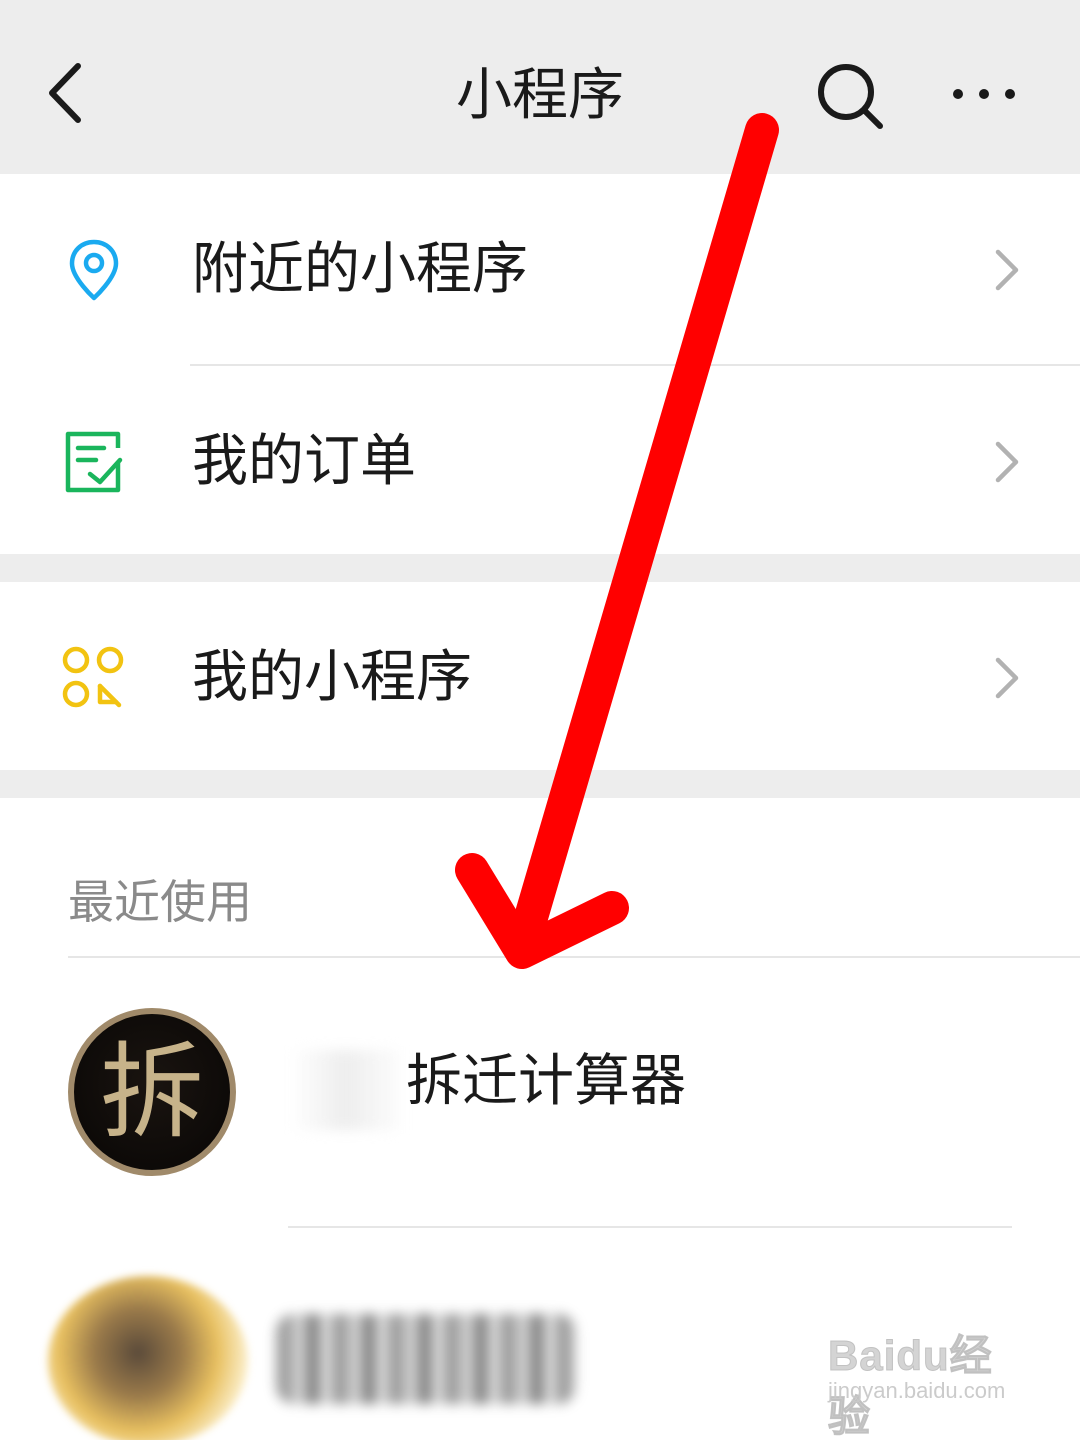 Image resolution: width=1080 pixels, height=1440 pixels. What do you see at coordinates (148, 1358) in the screenshot?
I see `blurred-app-avatar` at bounding box center [148, 1358].